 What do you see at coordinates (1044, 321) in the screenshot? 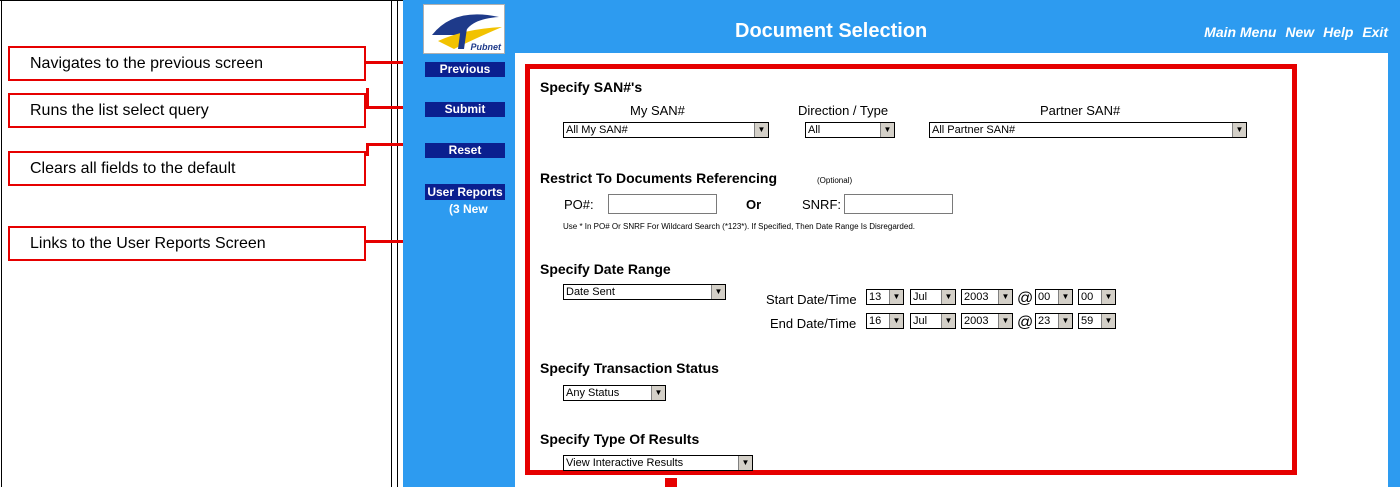
I see `end-hour-value: 23` at bounding box center [1044, 321].